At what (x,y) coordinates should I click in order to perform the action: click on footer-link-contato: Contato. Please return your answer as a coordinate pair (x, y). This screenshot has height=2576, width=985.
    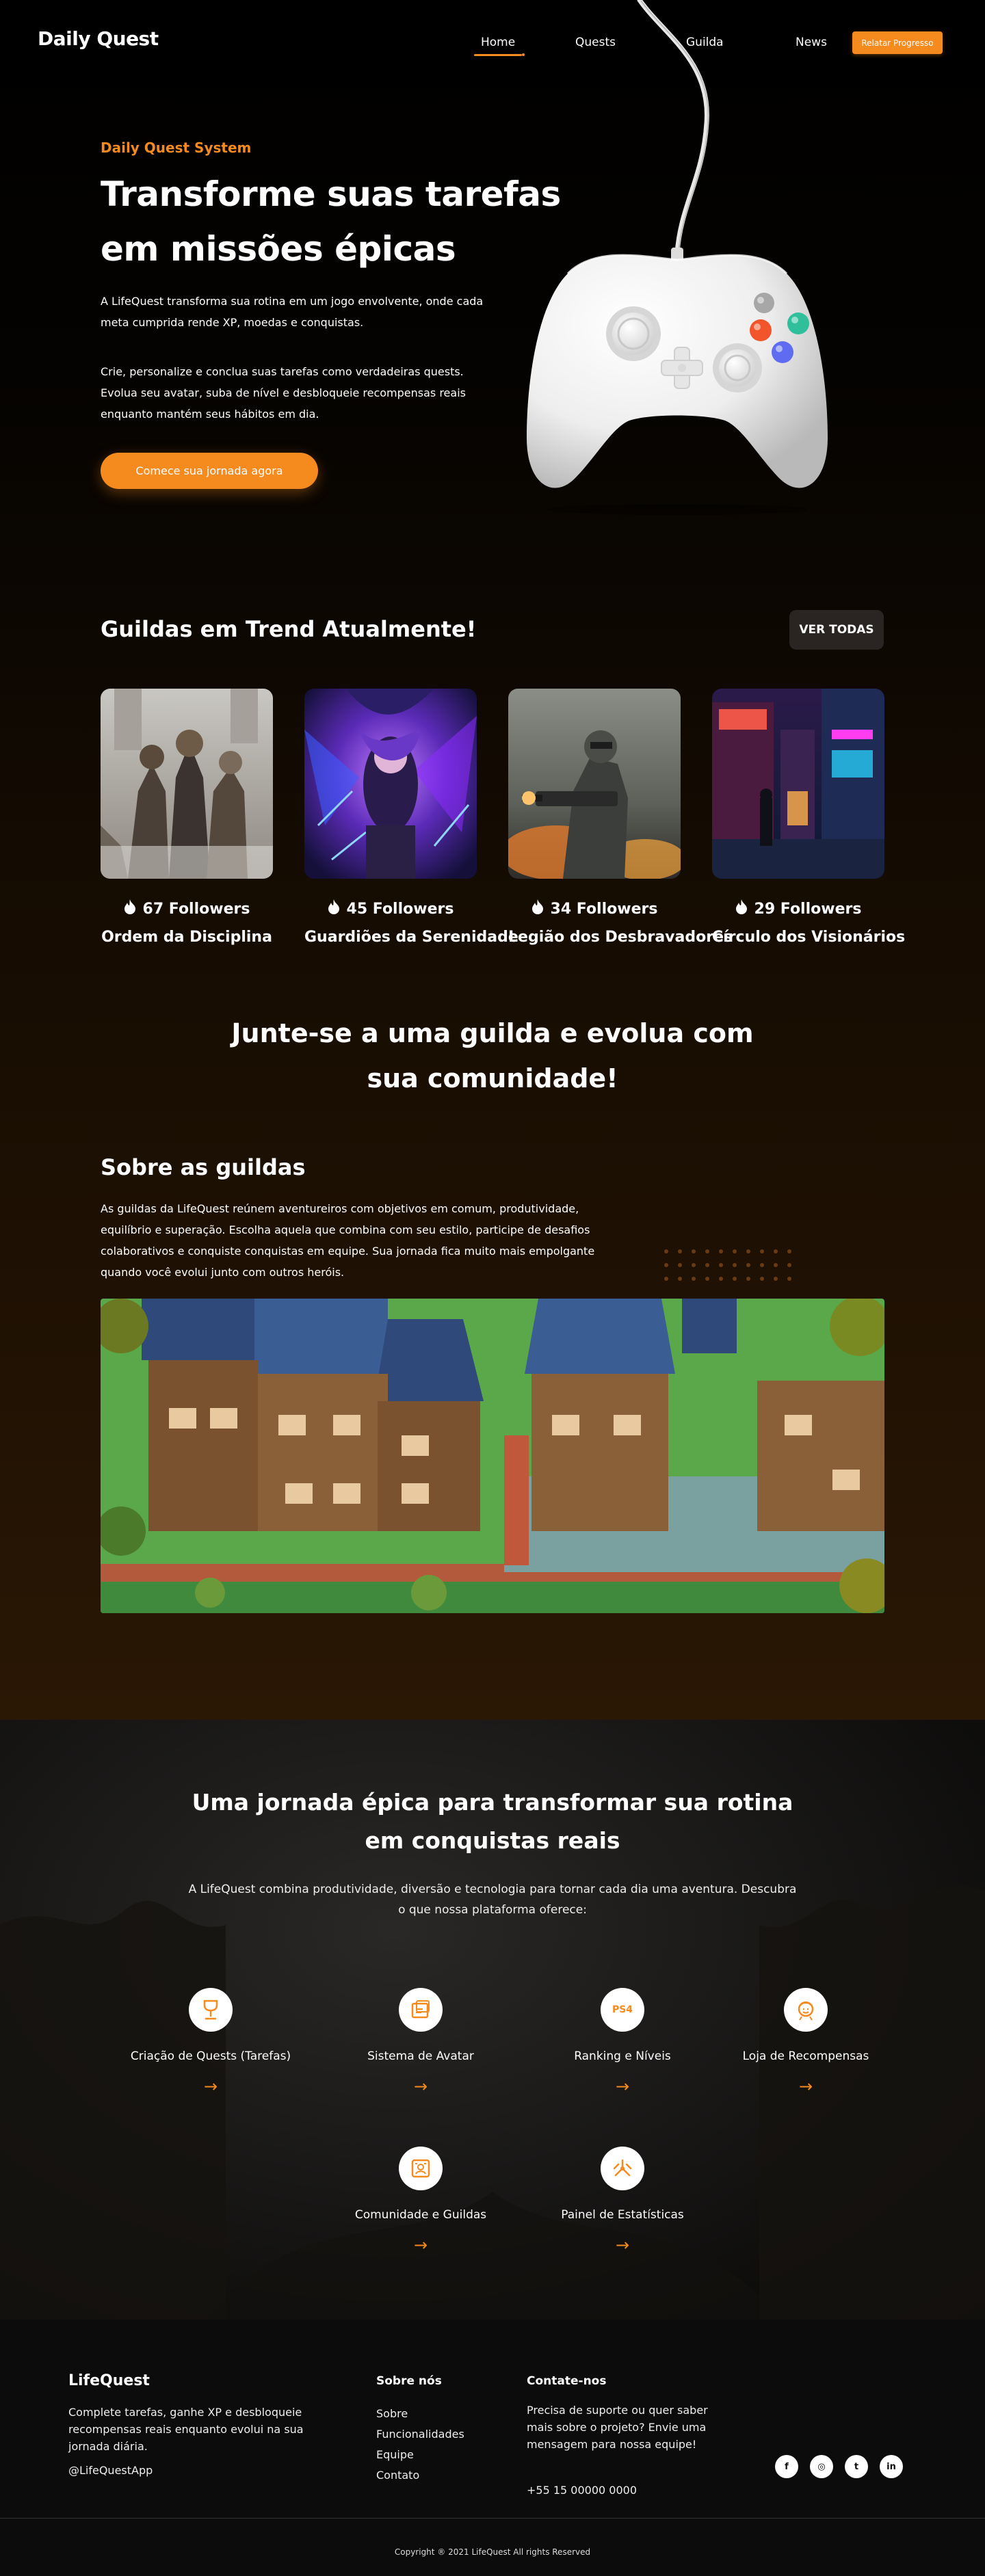
    Looking at the image, I should click on (420, 2475).